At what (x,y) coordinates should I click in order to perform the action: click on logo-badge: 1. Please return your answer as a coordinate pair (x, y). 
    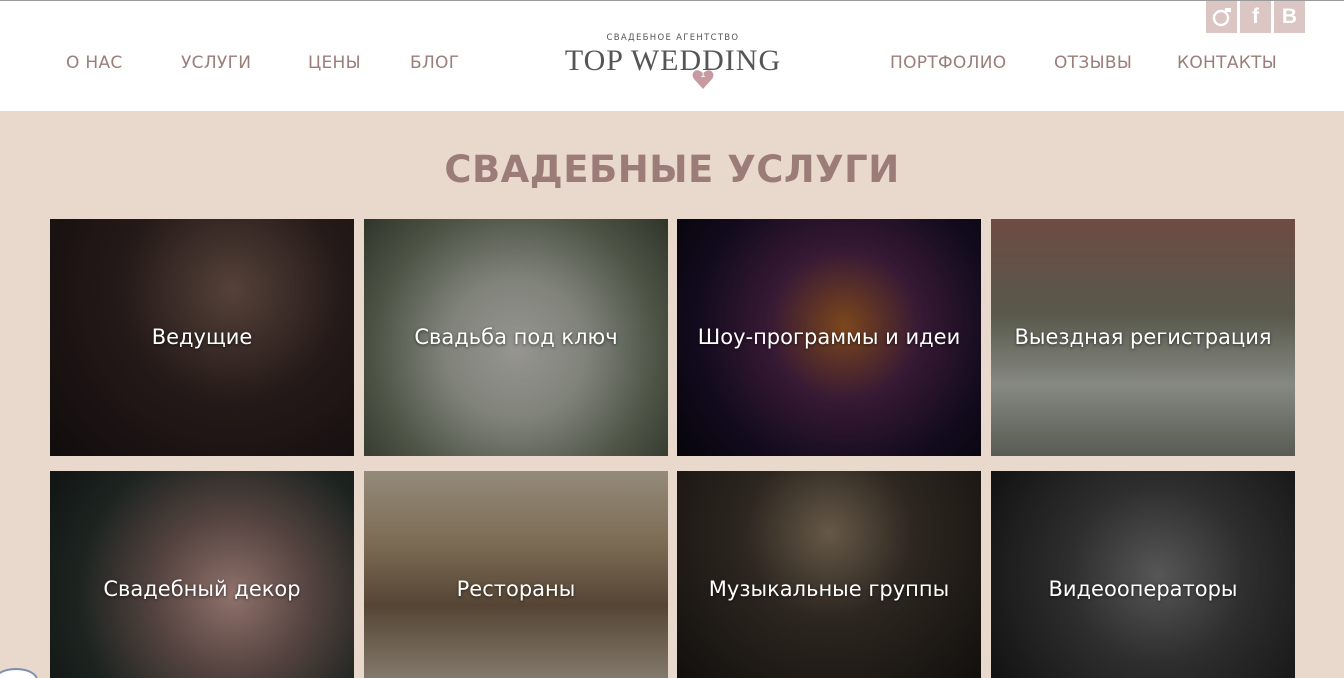
    Looking at the image, I should click on (703, 75).